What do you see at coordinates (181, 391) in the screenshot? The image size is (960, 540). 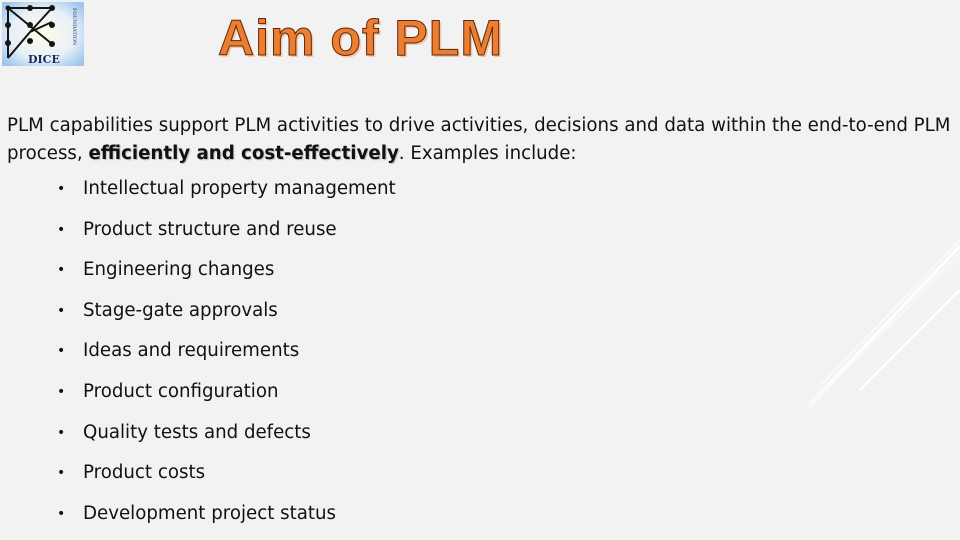 I see `list-item-text: Product configuration` at bounding box center [181, 391].